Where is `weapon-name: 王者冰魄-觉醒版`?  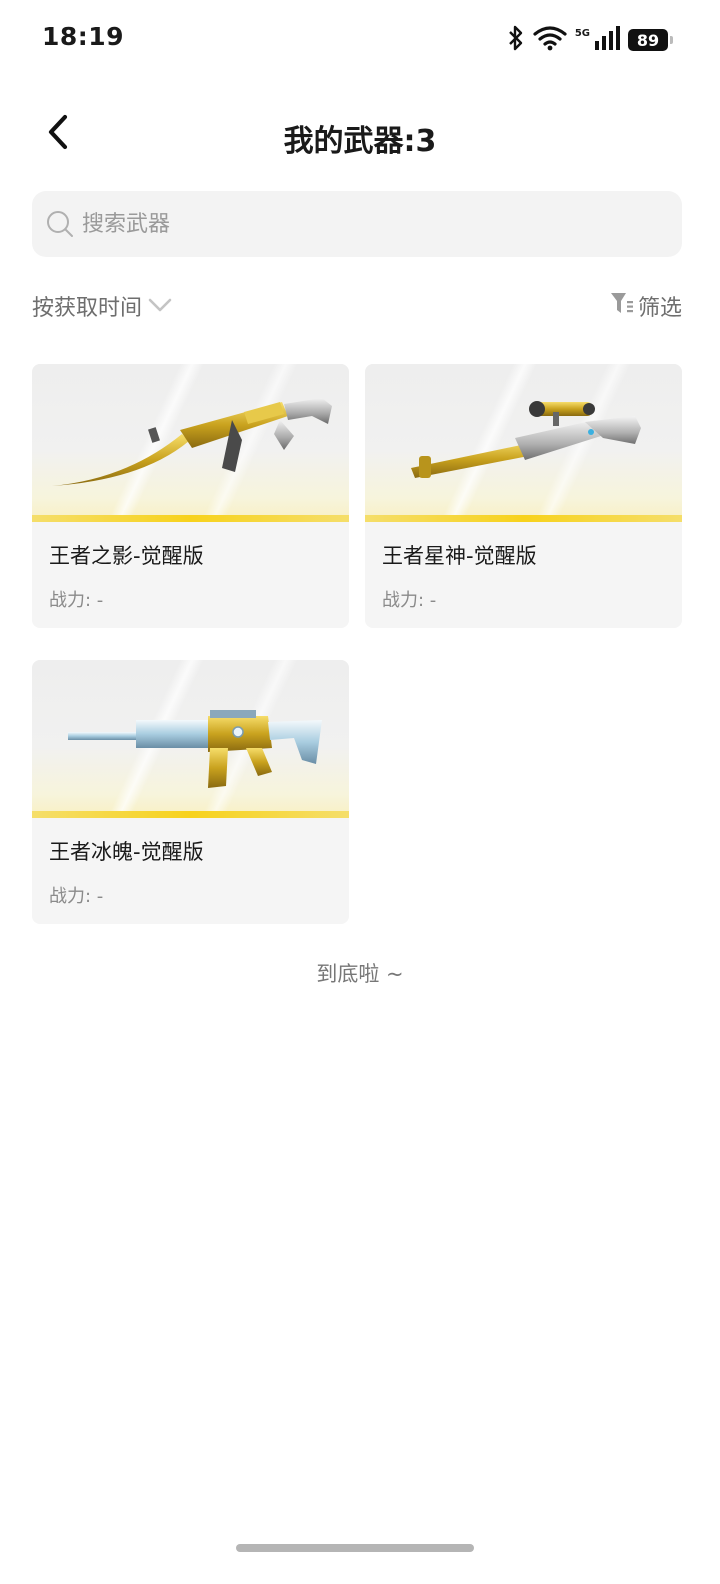 weapon-name: 王者冰魄-觉醒版 is located at coordinates (126, 852).